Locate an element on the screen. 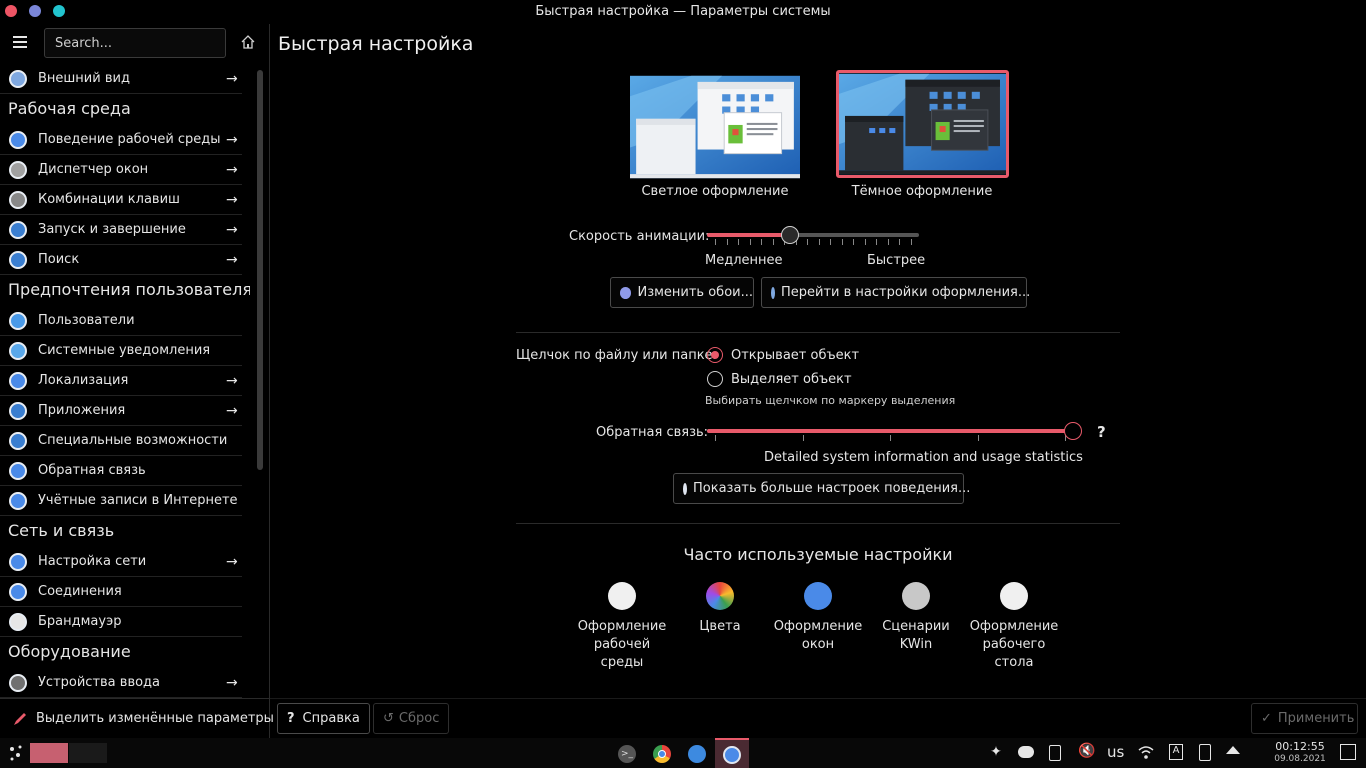 This screenshot has width=1366, height=768. cloud-tray-icon is located at coordinates (1026, 752).